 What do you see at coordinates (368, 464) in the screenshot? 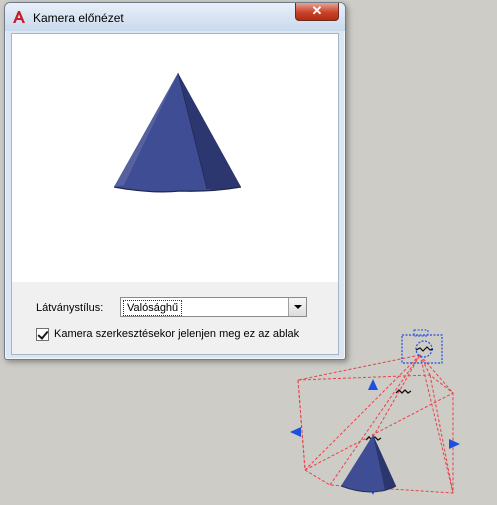
I see `viewport-cone` at bounding box center [368, 464].